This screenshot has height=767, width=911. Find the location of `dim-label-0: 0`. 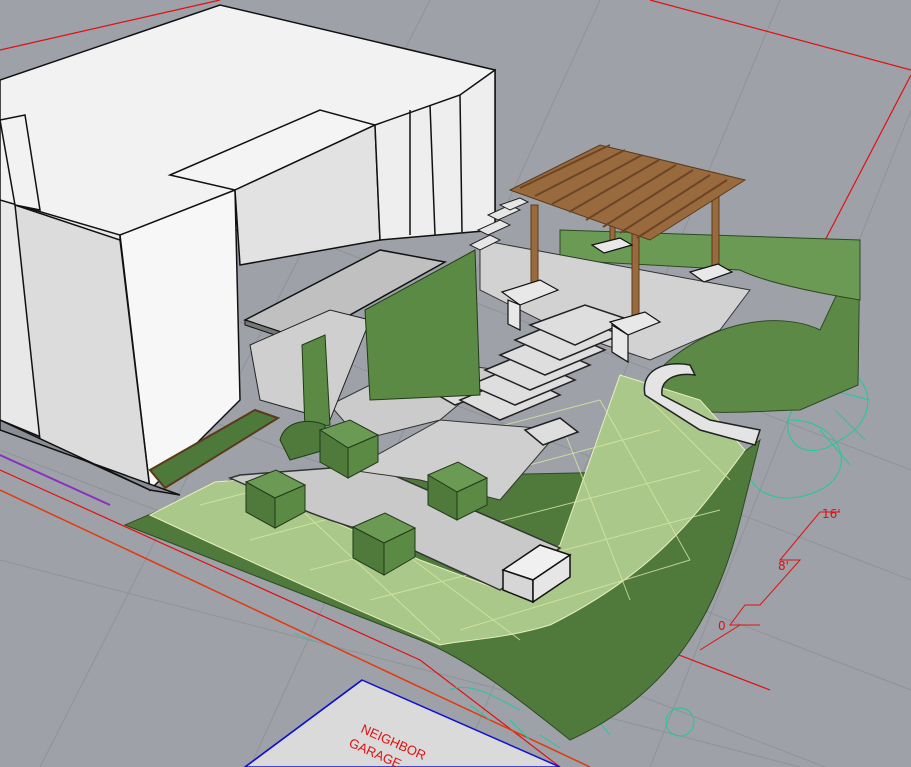

dim-label-0: 0 is located at coordinates (722, 626).